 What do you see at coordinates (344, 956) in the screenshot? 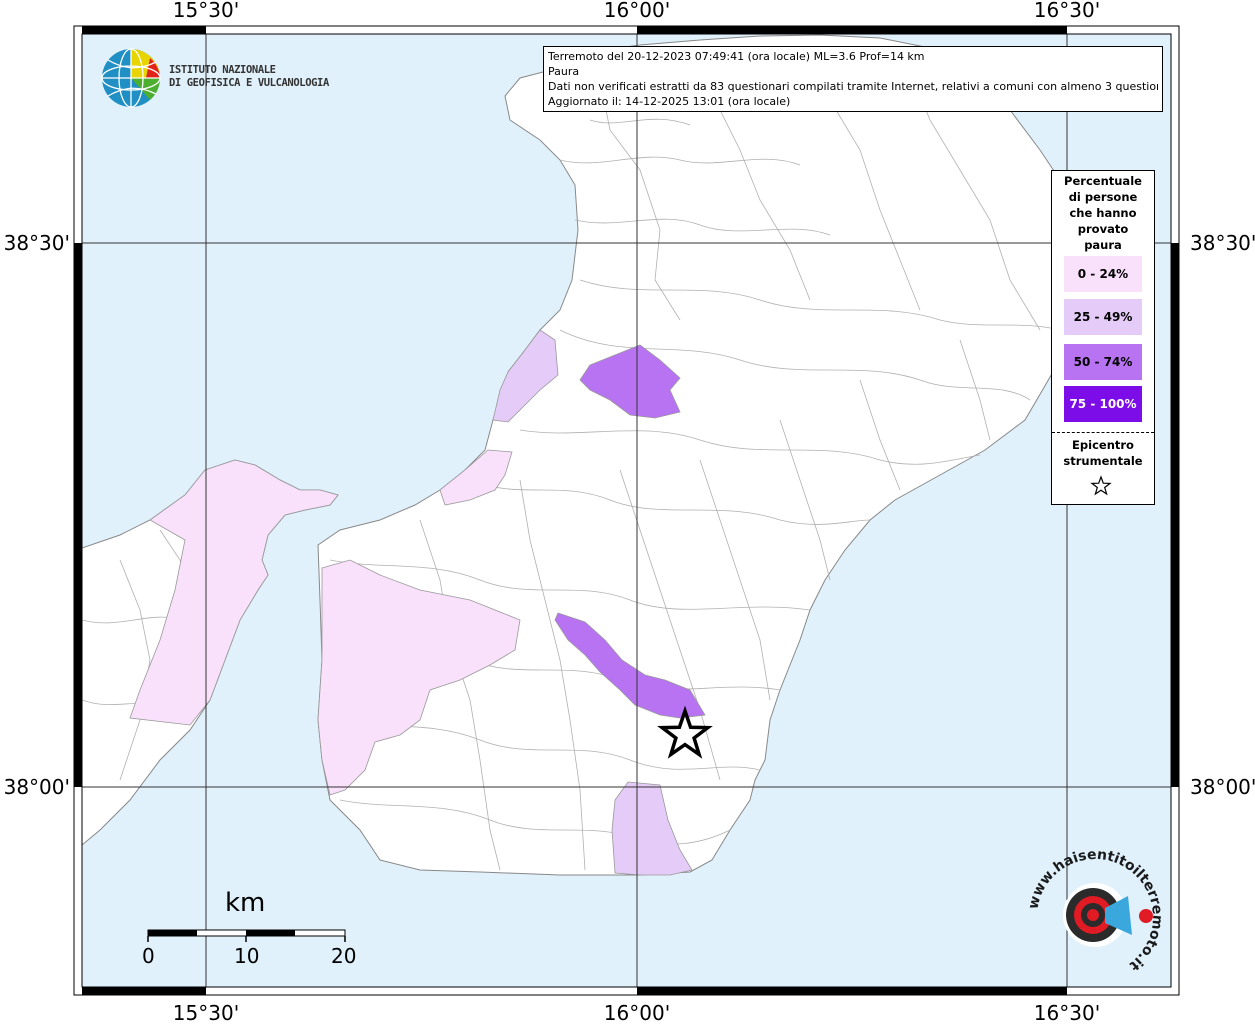
I see `scale-tick-20: 20` at bounding box center [344, 956].